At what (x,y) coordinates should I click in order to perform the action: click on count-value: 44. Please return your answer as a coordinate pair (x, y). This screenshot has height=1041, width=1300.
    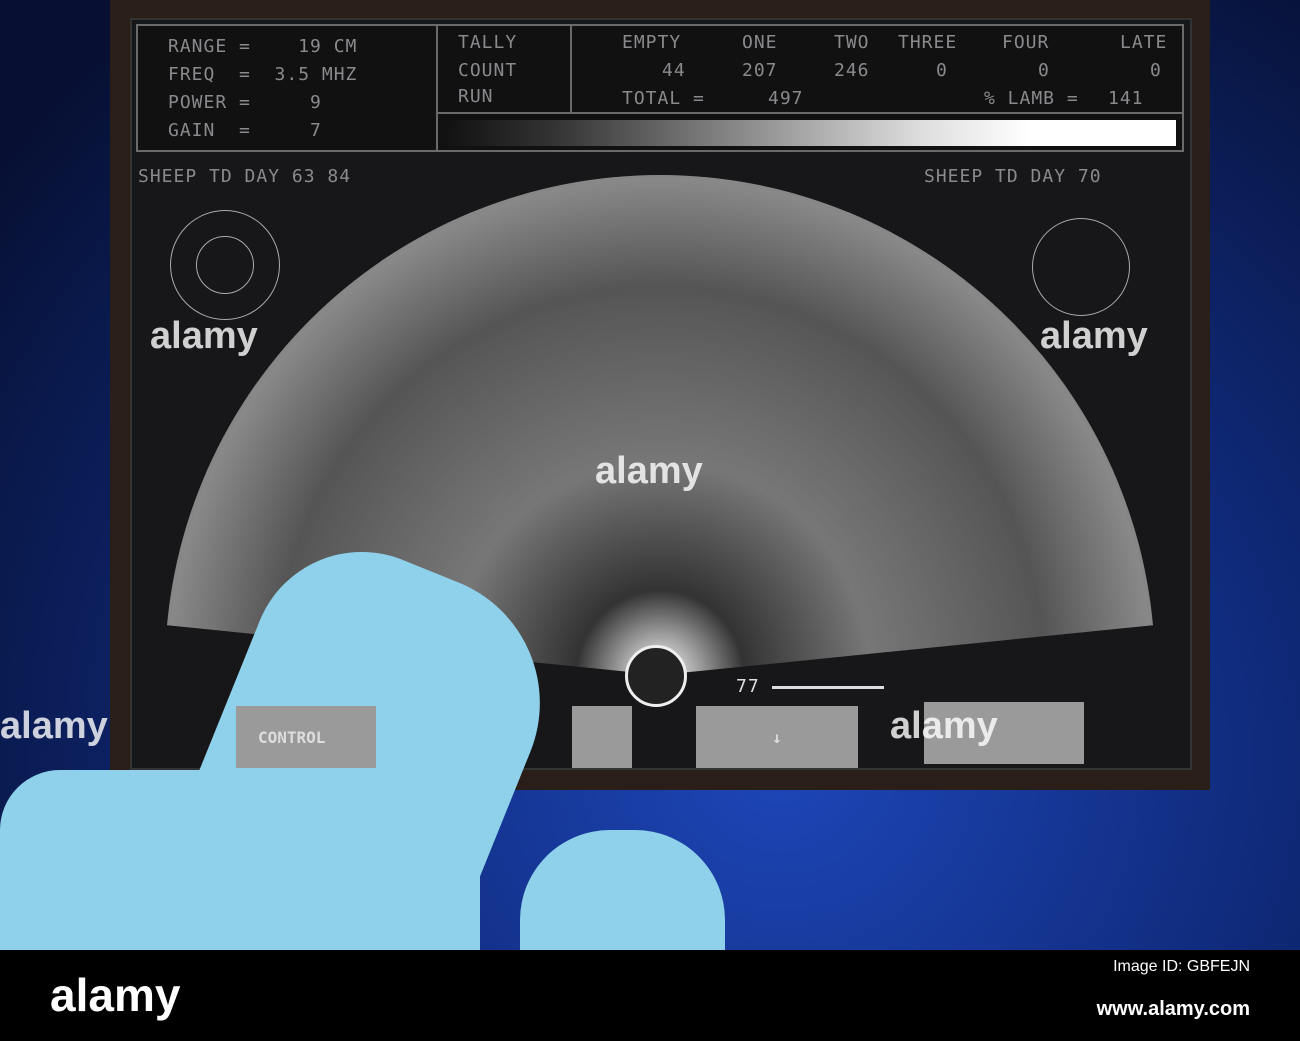
    Looking at the image, I should click on (674, 70).